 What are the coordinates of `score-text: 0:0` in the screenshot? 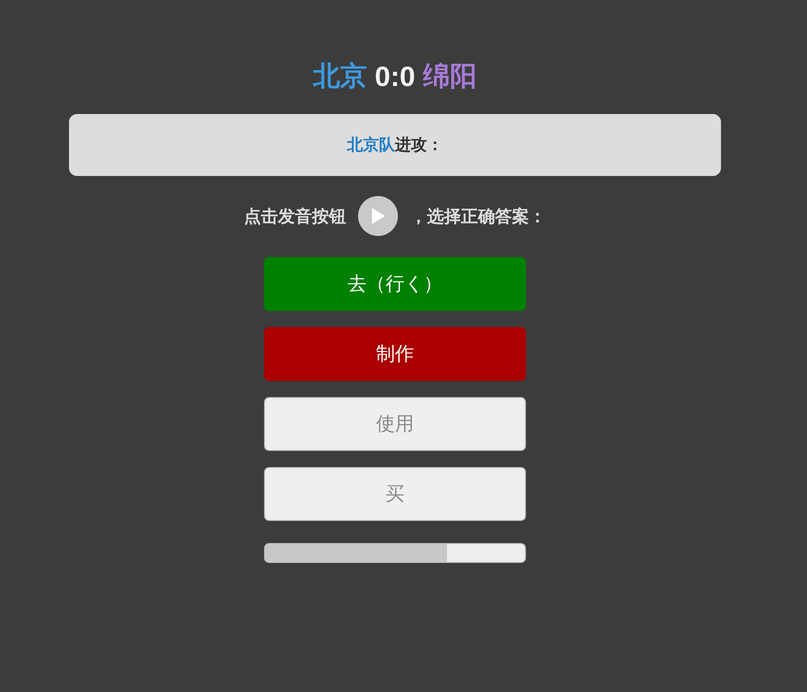 It's located at (395, 77).